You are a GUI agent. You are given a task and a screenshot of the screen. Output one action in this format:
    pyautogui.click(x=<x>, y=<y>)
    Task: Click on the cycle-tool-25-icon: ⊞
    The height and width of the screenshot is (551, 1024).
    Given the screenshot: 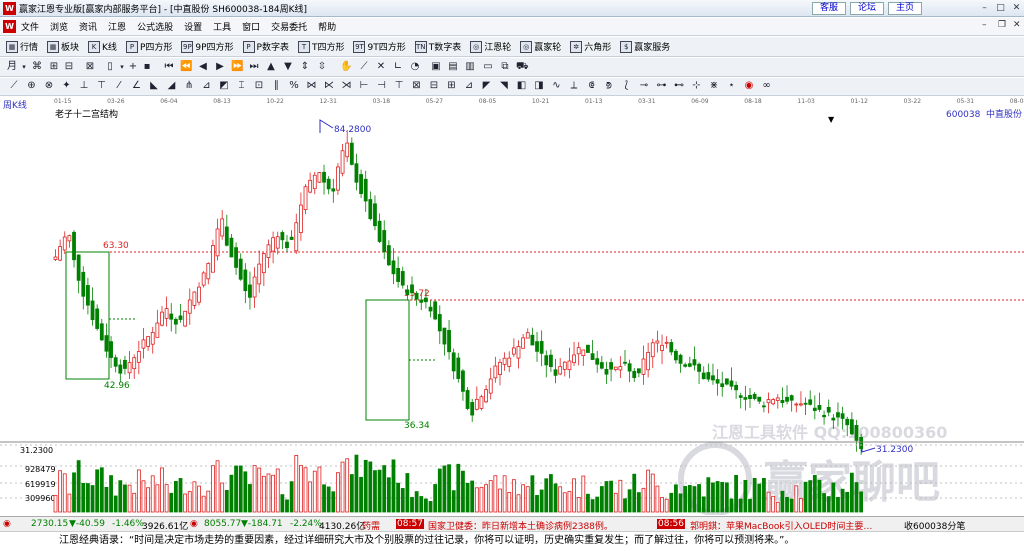 What is the action you would take?
    pyautogui.click(x=452, y=86)
    